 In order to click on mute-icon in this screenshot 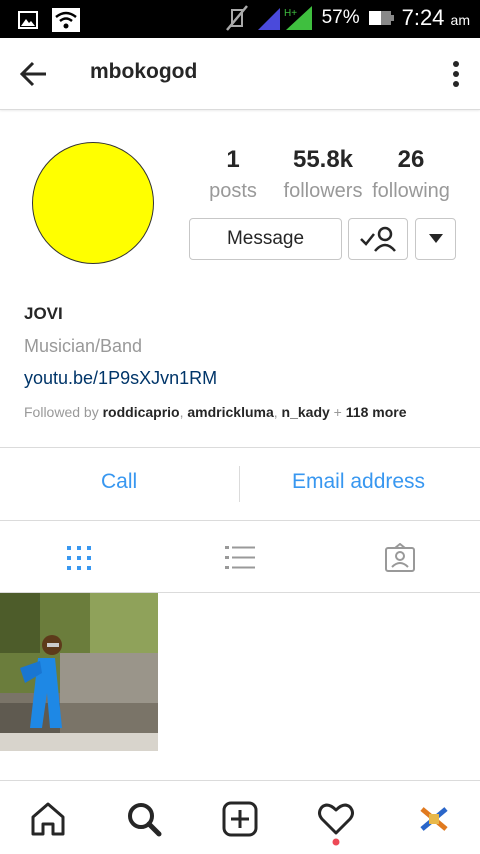, I will do `click(236, 18)`.